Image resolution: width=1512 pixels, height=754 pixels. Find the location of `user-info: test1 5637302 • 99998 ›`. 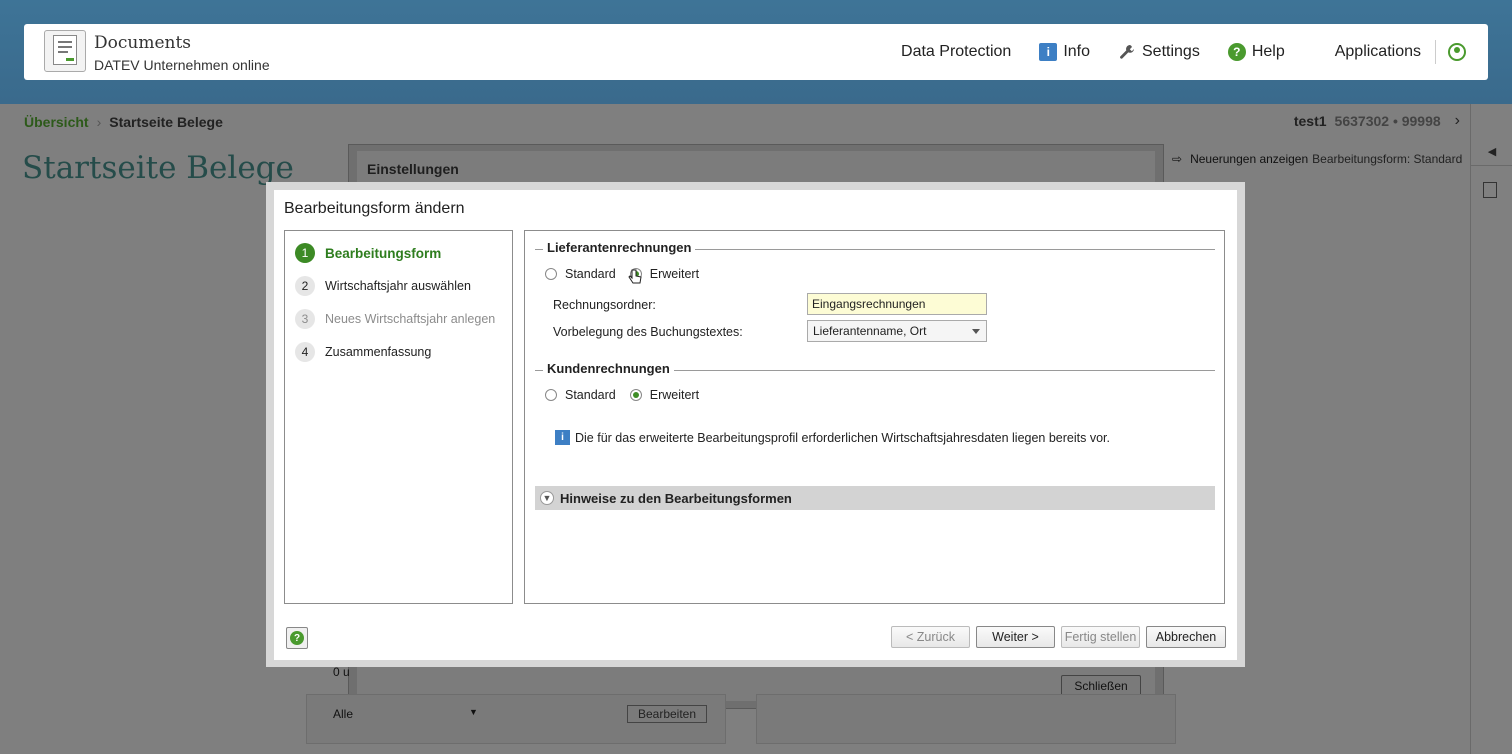

user-info: test1 5637302 • 99998 › is located at coordinates (1377, 121).